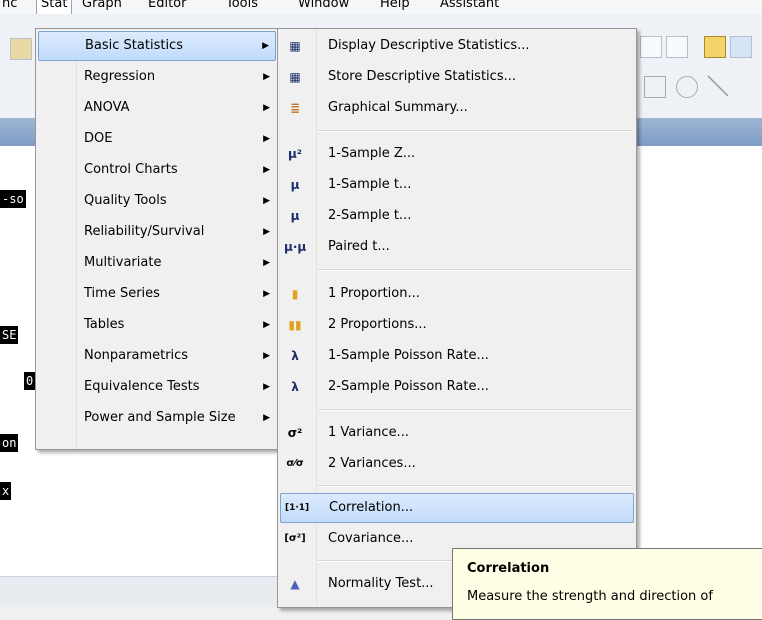  What do you see at coordinates (157, 77) in the screenshot?
I see `stat-menu-item-regression: Regression ▶` at bounding box center [157, 77].